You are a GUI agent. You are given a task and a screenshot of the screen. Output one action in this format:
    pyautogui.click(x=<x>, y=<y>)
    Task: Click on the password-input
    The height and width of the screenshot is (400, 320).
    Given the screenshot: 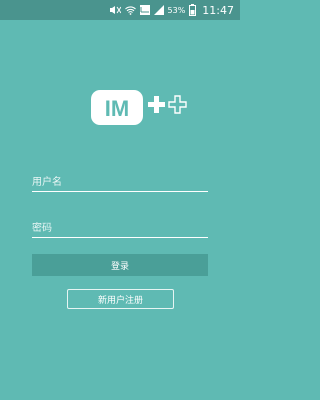 What is the action you would take?
    pyautogui.click(x=120, y=227)
    